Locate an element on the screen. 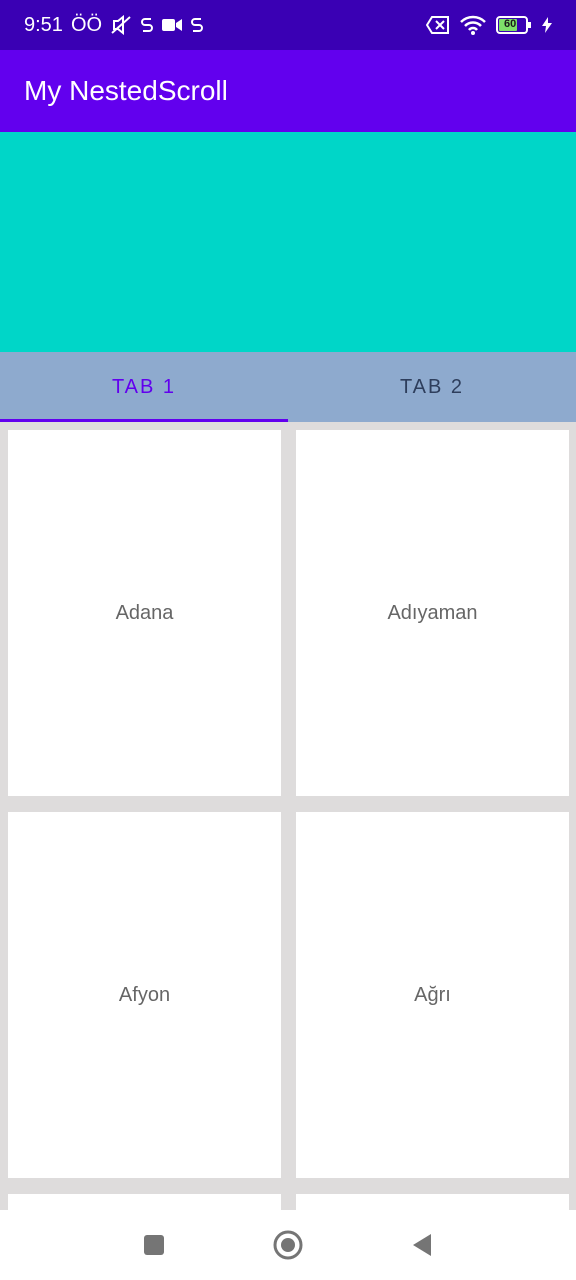 The image size is (576, 1280). tab-1-label: TAB 1 is located at coordinates (144, 386).